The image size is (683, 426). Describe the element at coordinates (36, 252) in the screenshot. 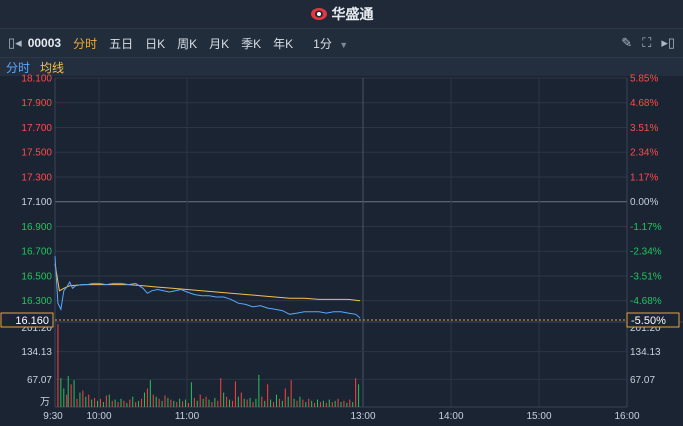

I see `price-tick: 16.700` at that location.